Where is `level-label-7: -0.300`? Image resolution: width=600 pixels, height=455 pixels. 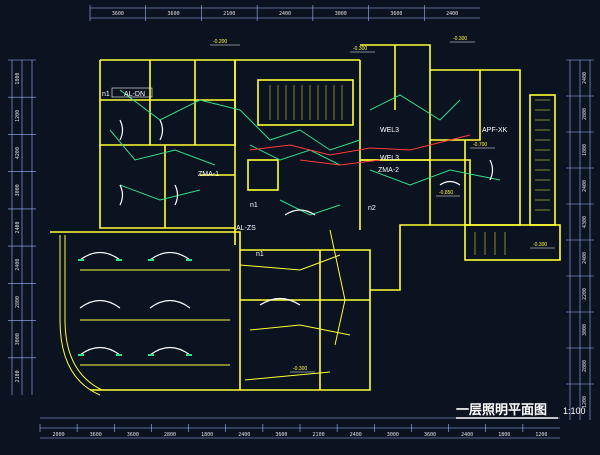 level-label-7: -0.300 is located at coordinates (300, 369).